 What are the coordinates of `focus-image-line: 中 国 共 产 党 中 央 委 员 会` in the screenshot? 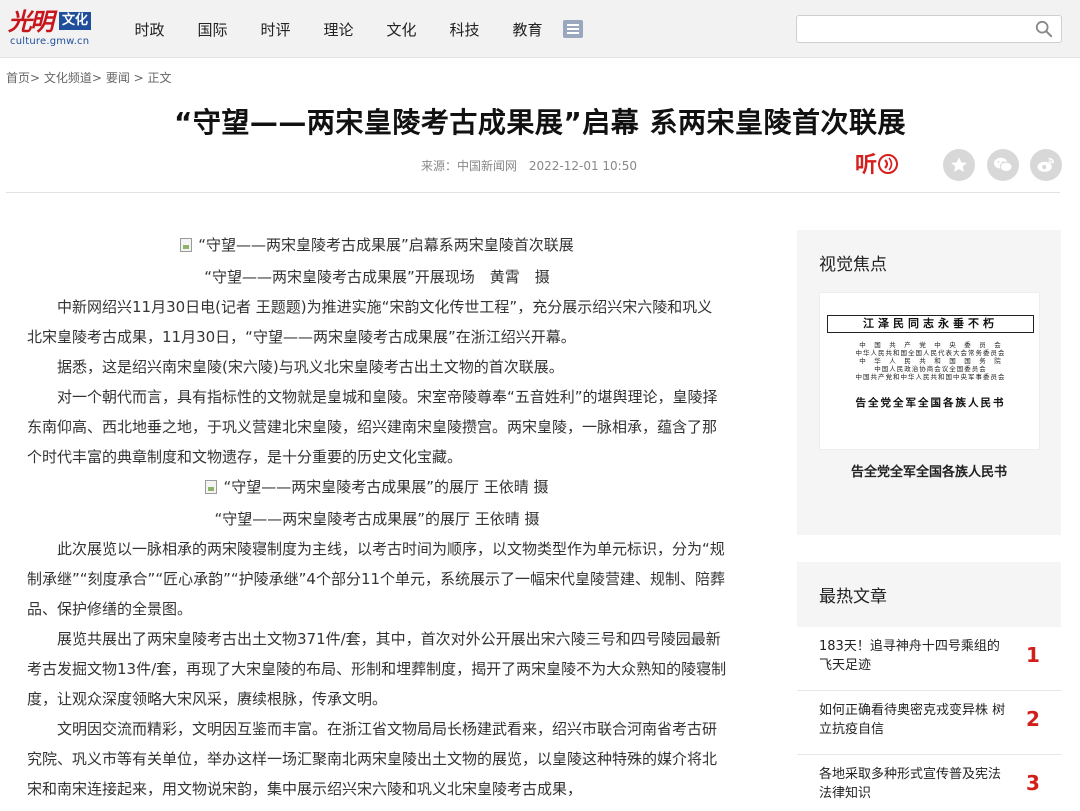 It's located at (930, 345).